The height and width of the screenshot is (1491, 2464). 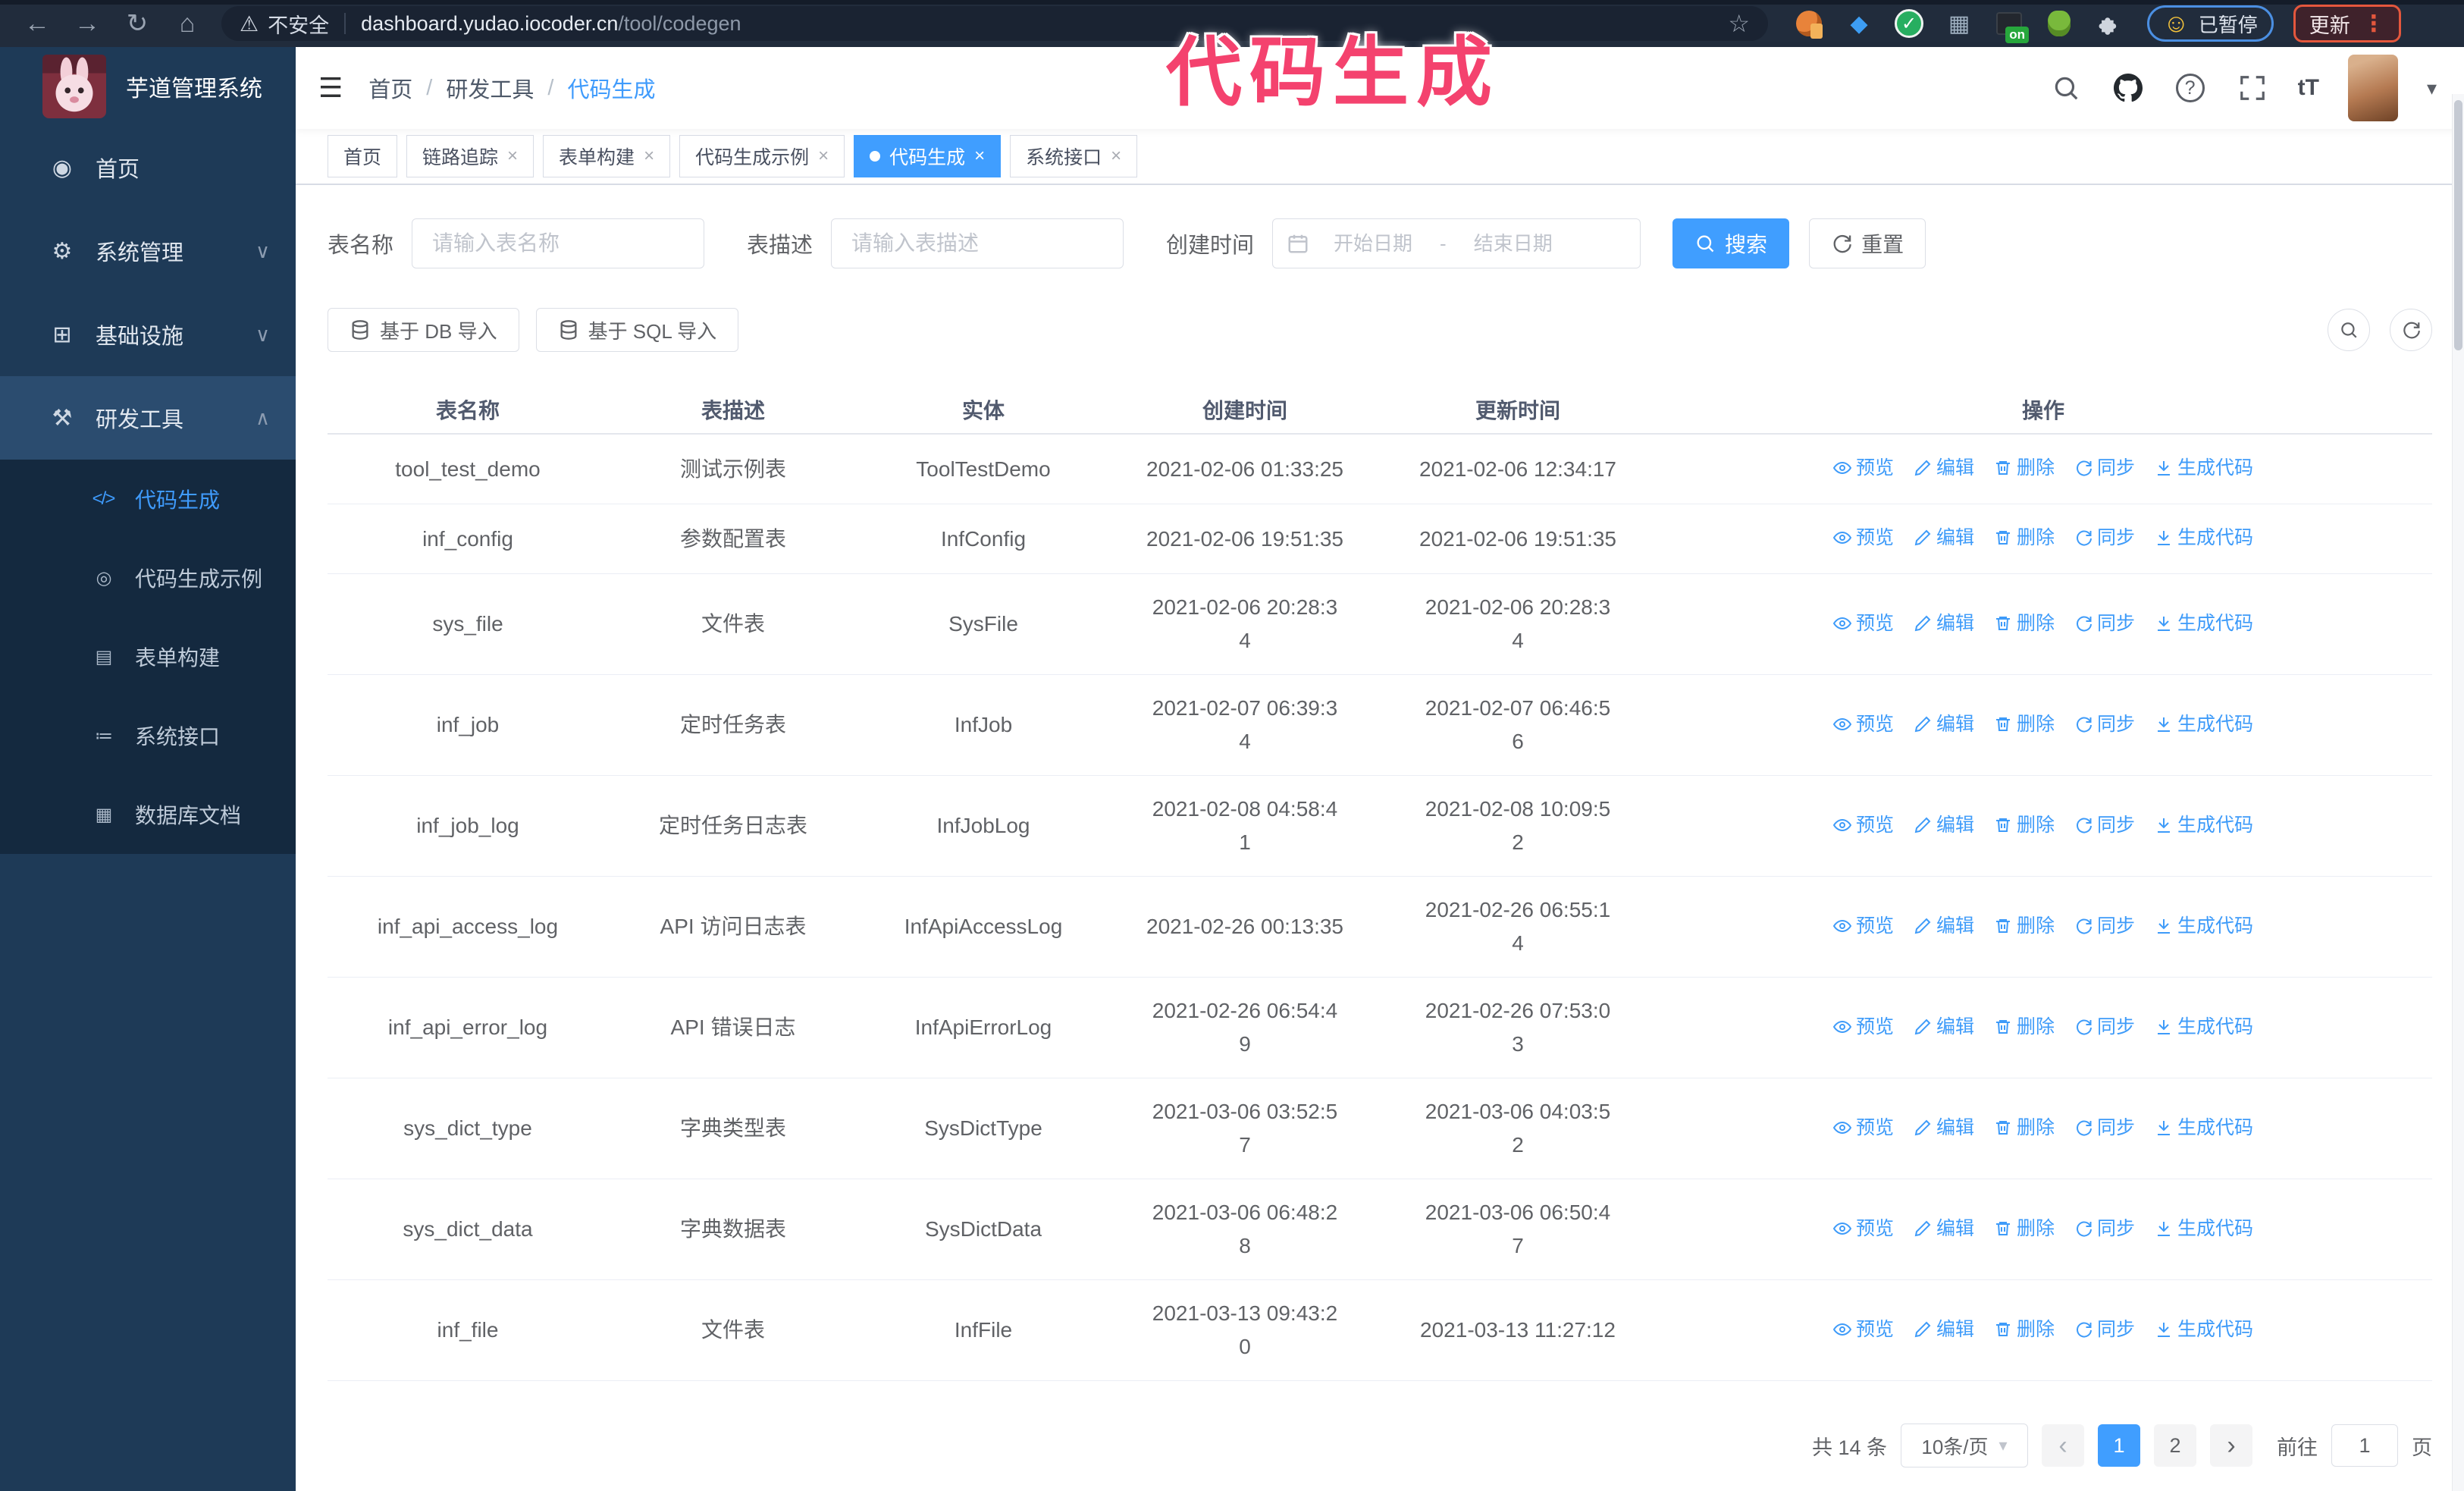 What do you see at coordinates (559, 243) in the screenshot?
I see `table-name-input` at bounding box center [559, 243].